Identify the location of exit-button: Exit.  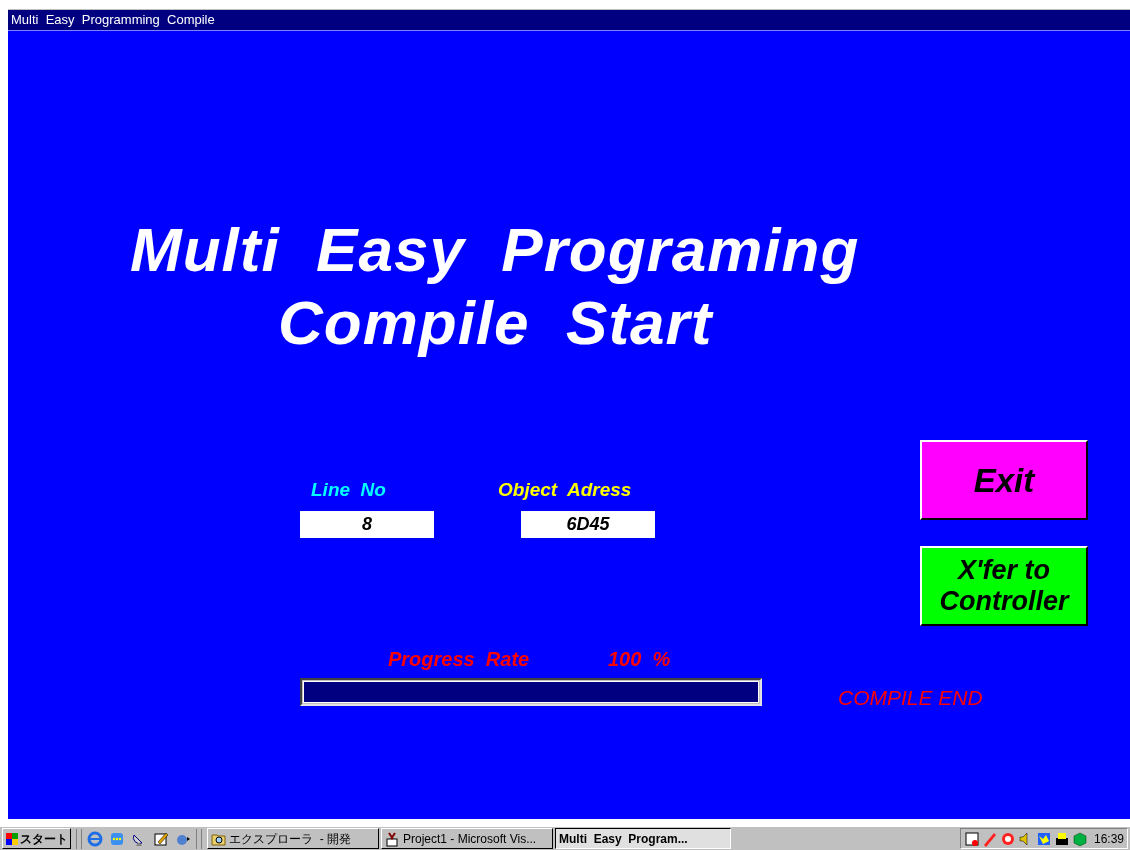
(1004, 480).